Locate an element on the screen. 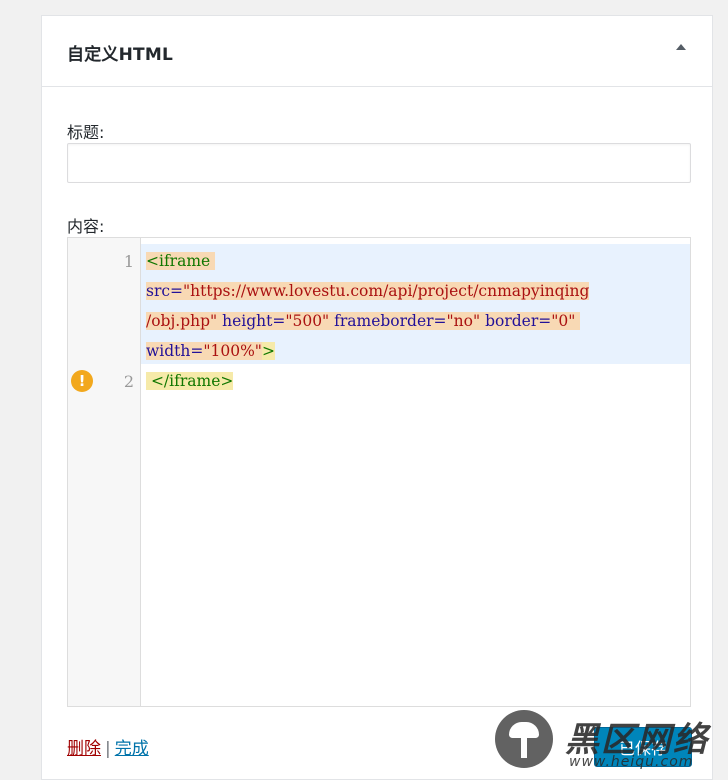  content-label: 内容: is located at coordinates (86, 226).